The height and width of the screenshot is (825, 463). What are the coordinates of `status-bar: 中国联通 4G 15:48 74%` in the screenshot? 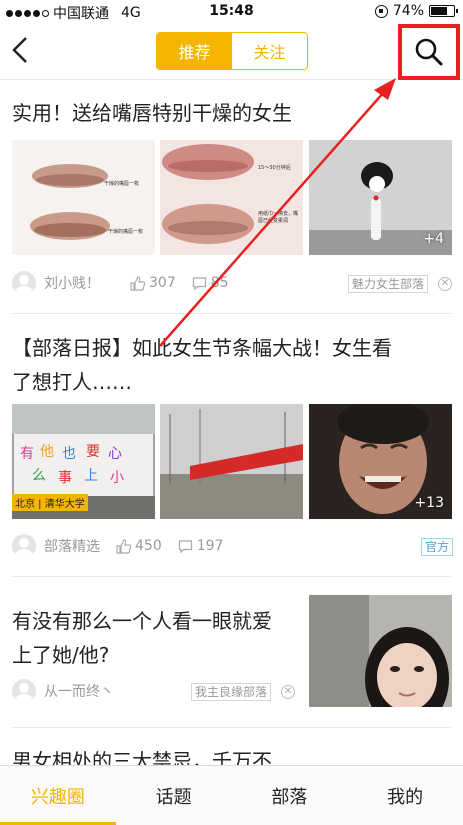 It's located at (231, 11).